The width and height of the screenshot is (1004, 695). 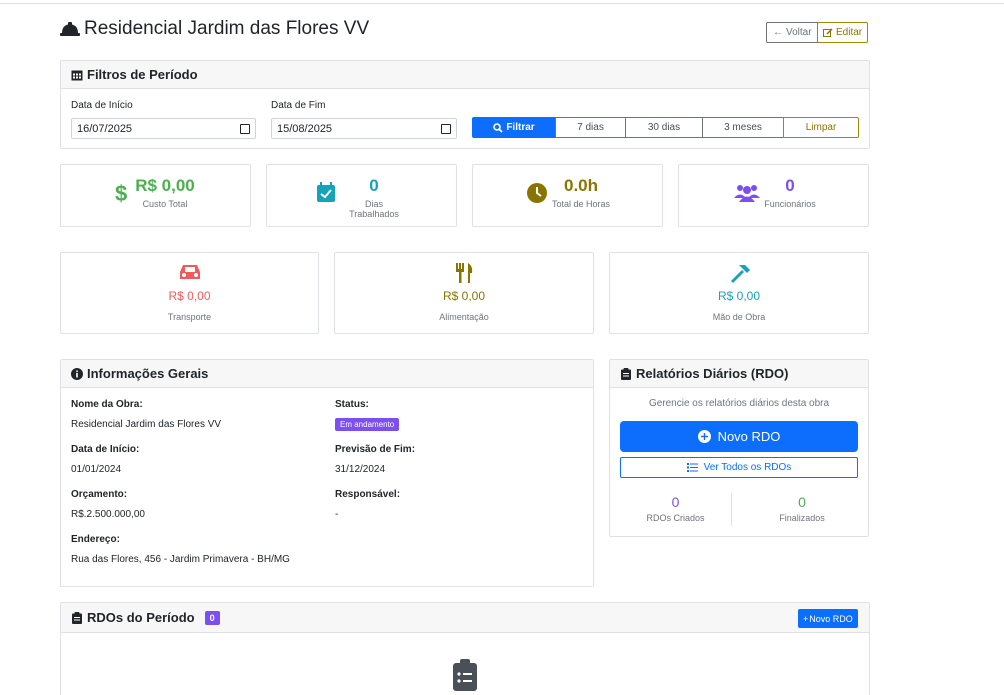 I want to click on start-date-input: 16/07/2025, so click(x=163, y=128).